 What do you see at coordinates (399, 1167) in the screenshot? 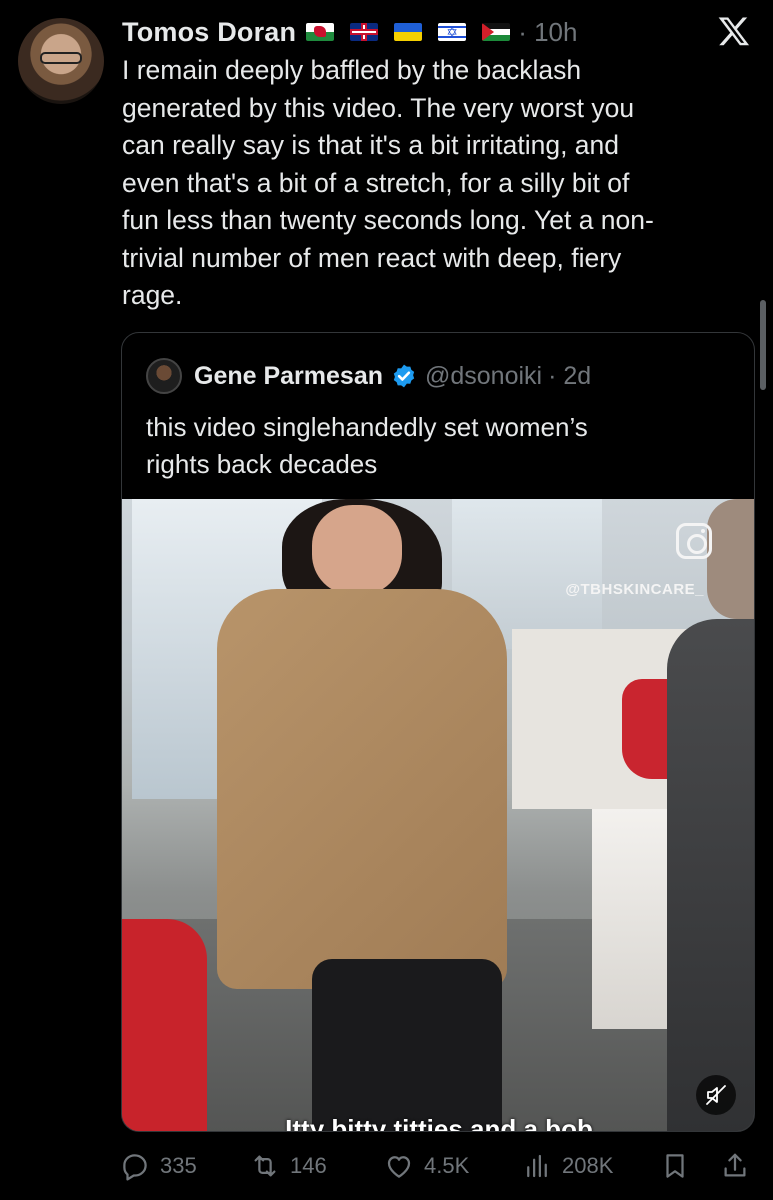
I see `heart-icon` at bounding box center [399, 1167].